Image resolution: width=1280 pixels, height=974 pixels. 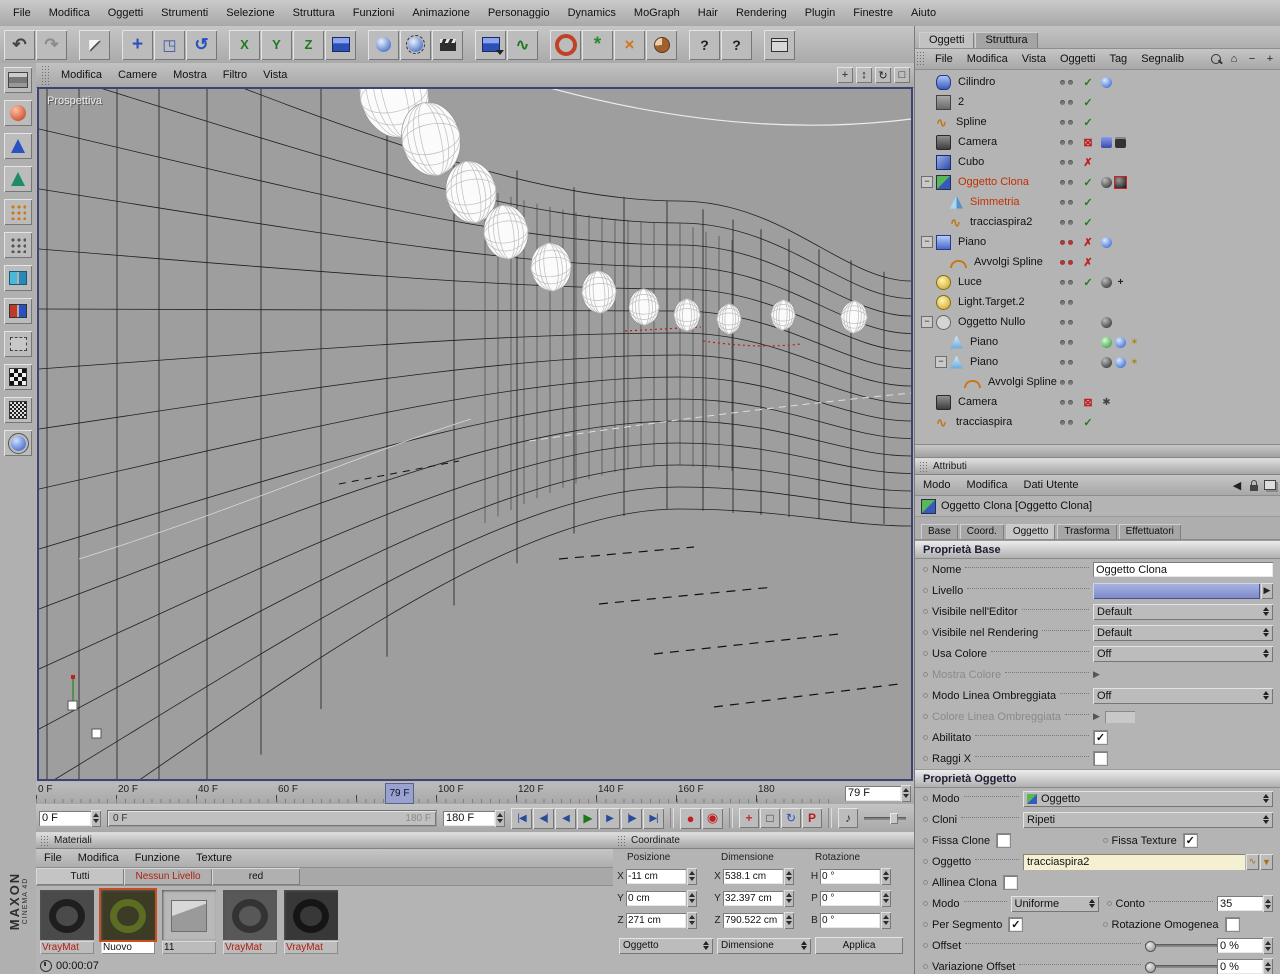 I want to click on range-start-stepper, so click(x=96, y=818).